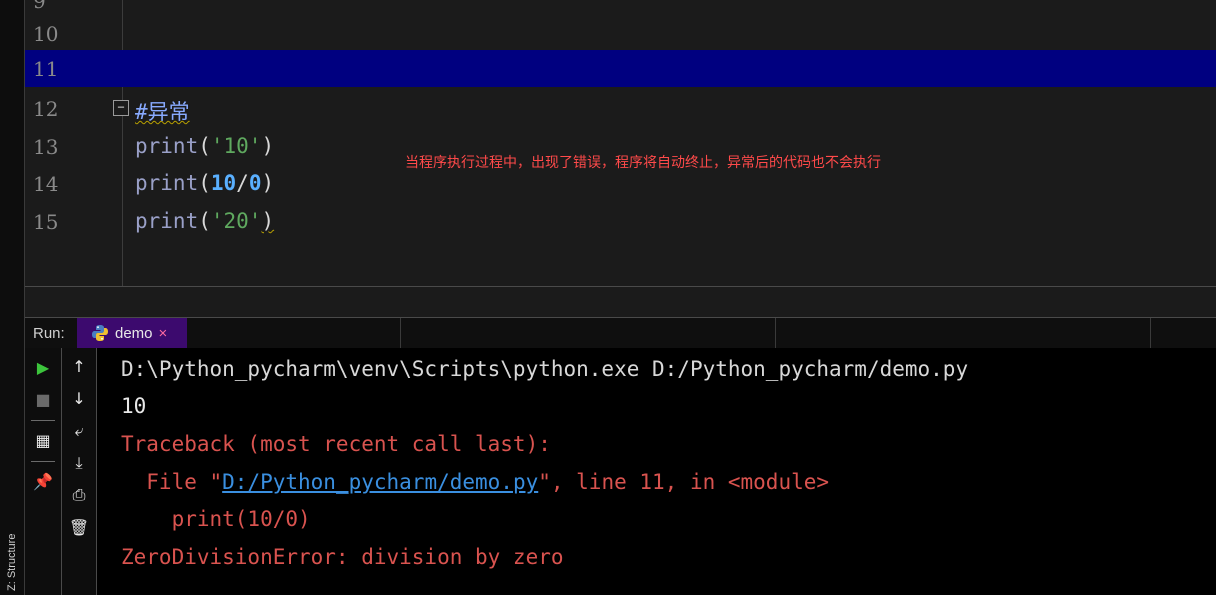 This screenshot has width=1216, height=595. I want to click on run-toolbar-secondary: ↑ ↓ ⤶ ⤓ ⎙ 🗑, so click(79, 471).